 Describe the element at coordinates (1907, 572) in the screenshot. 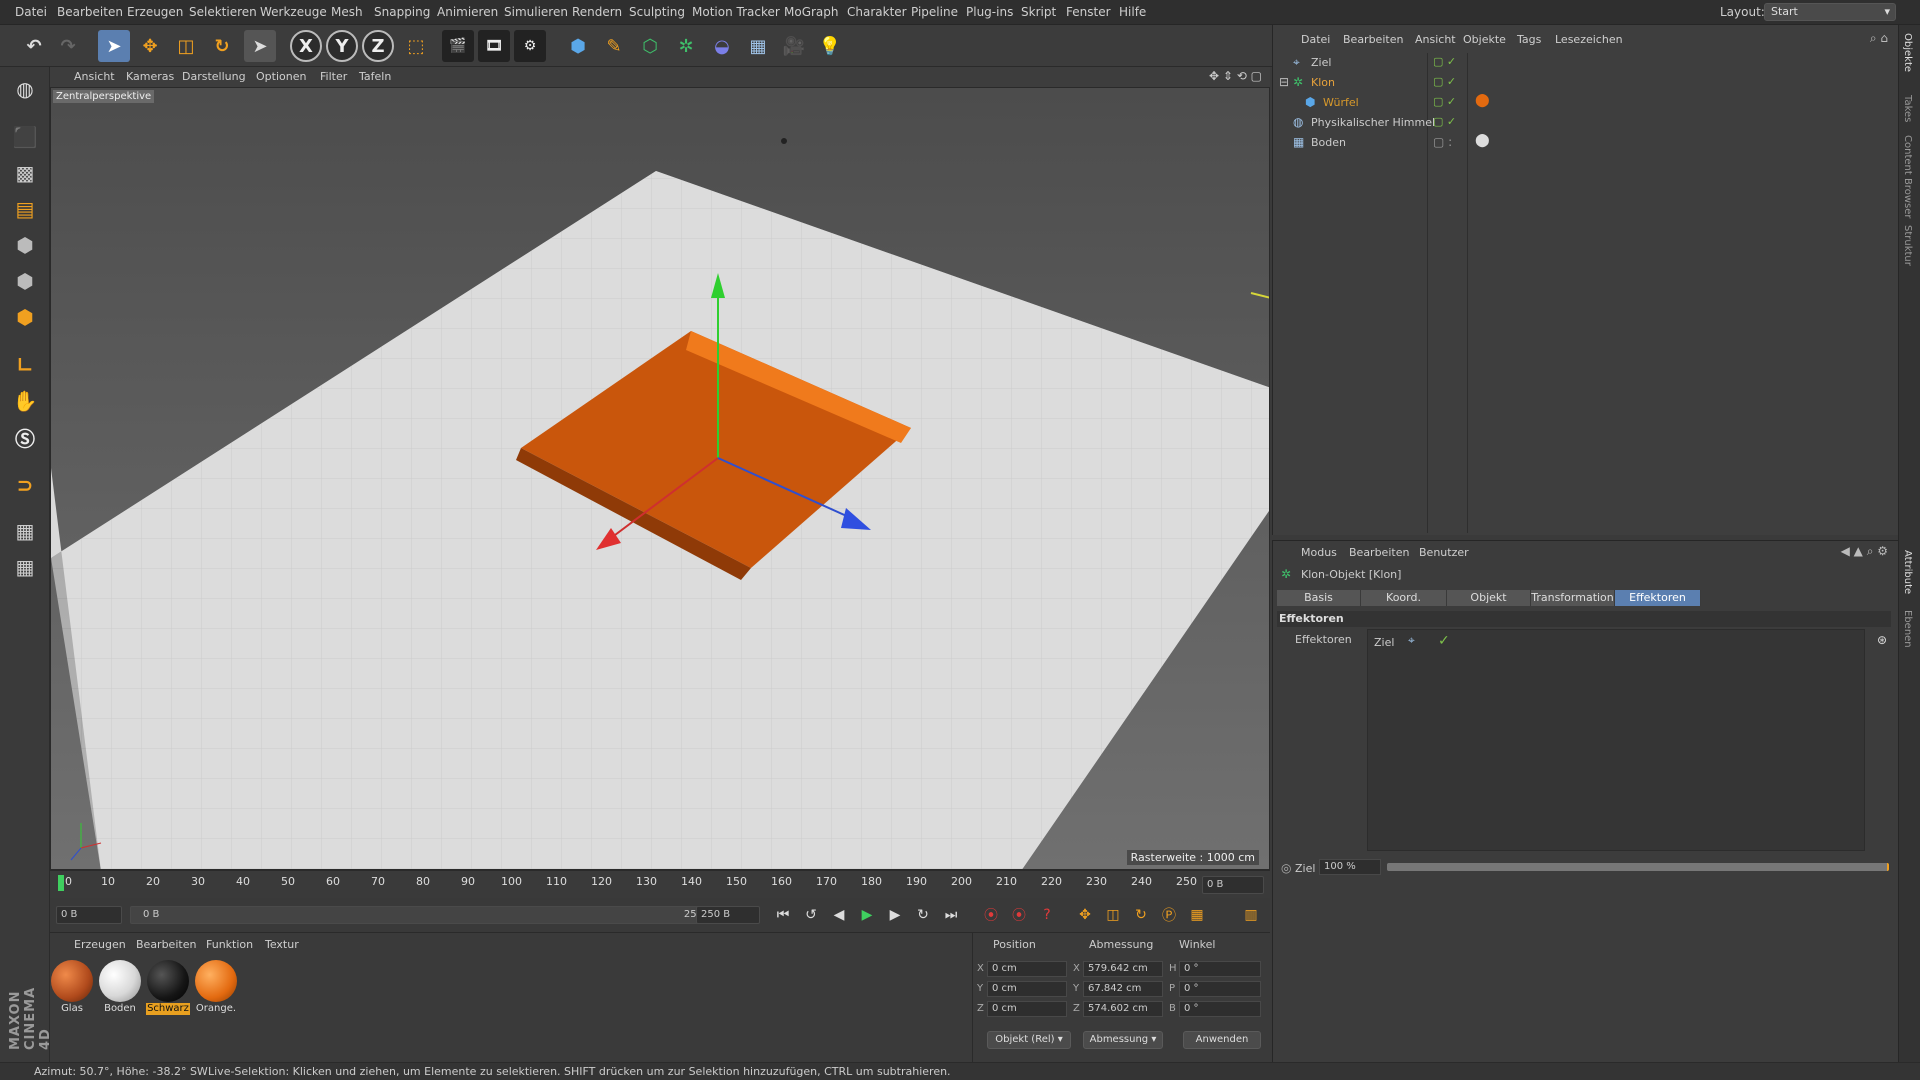

I see `side-tab-attribute: Attribute` at that location.